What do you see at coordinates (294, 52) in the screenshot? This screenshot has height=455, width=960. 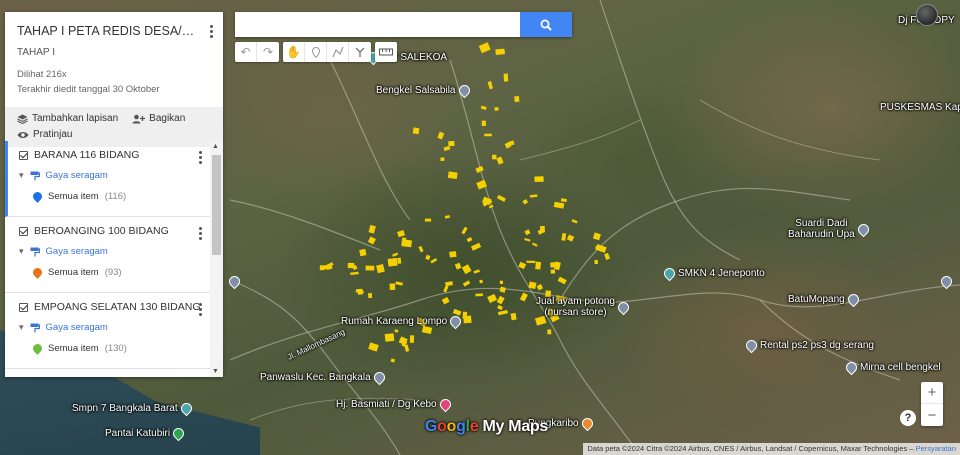 I see `hand-icon: ✋` at bounding box center [294, 52].